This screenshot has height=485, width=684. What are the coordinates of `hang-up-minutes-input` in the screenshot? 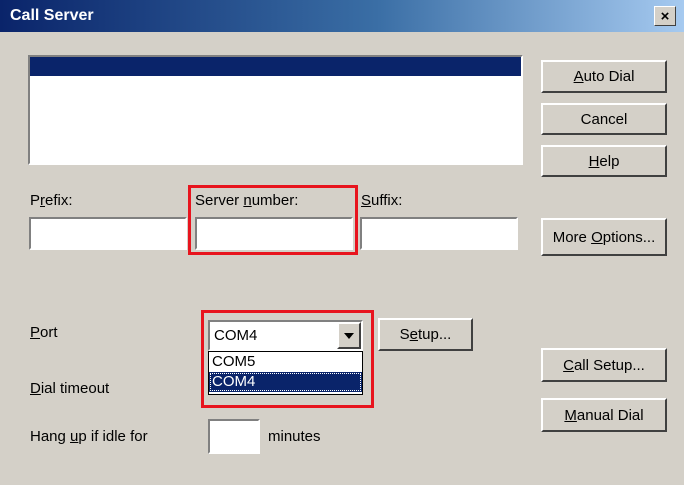 It's located at (234, 436).